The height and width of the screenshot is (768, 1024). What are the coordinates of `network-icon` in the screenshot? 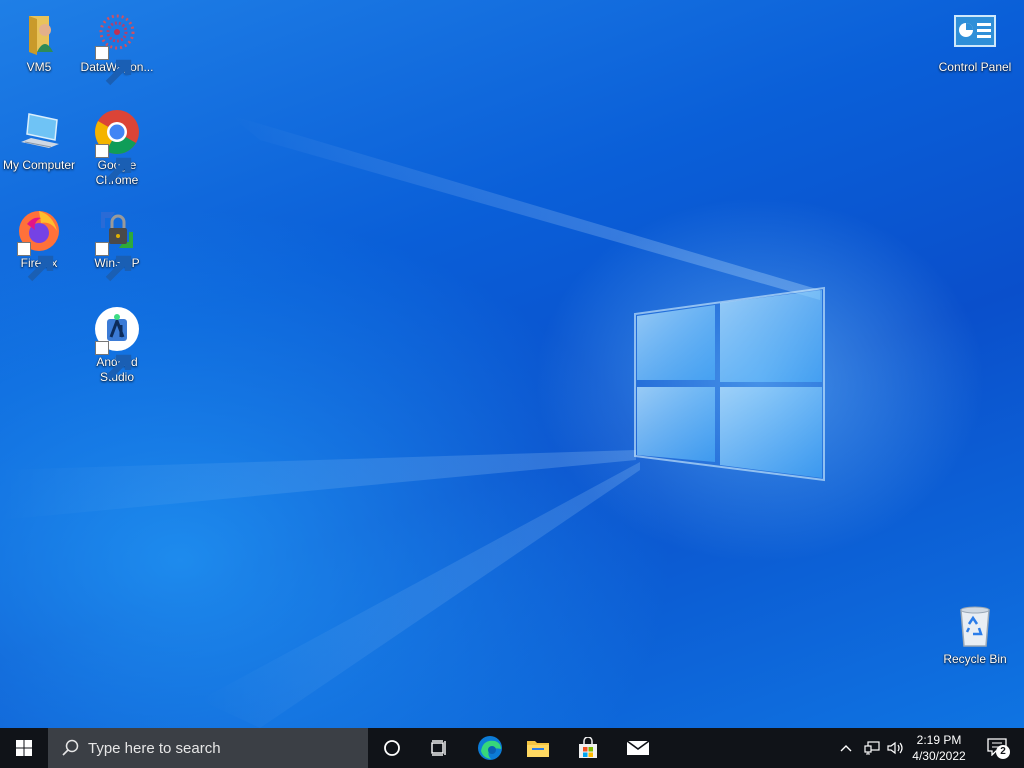 It's located at (872, 748).